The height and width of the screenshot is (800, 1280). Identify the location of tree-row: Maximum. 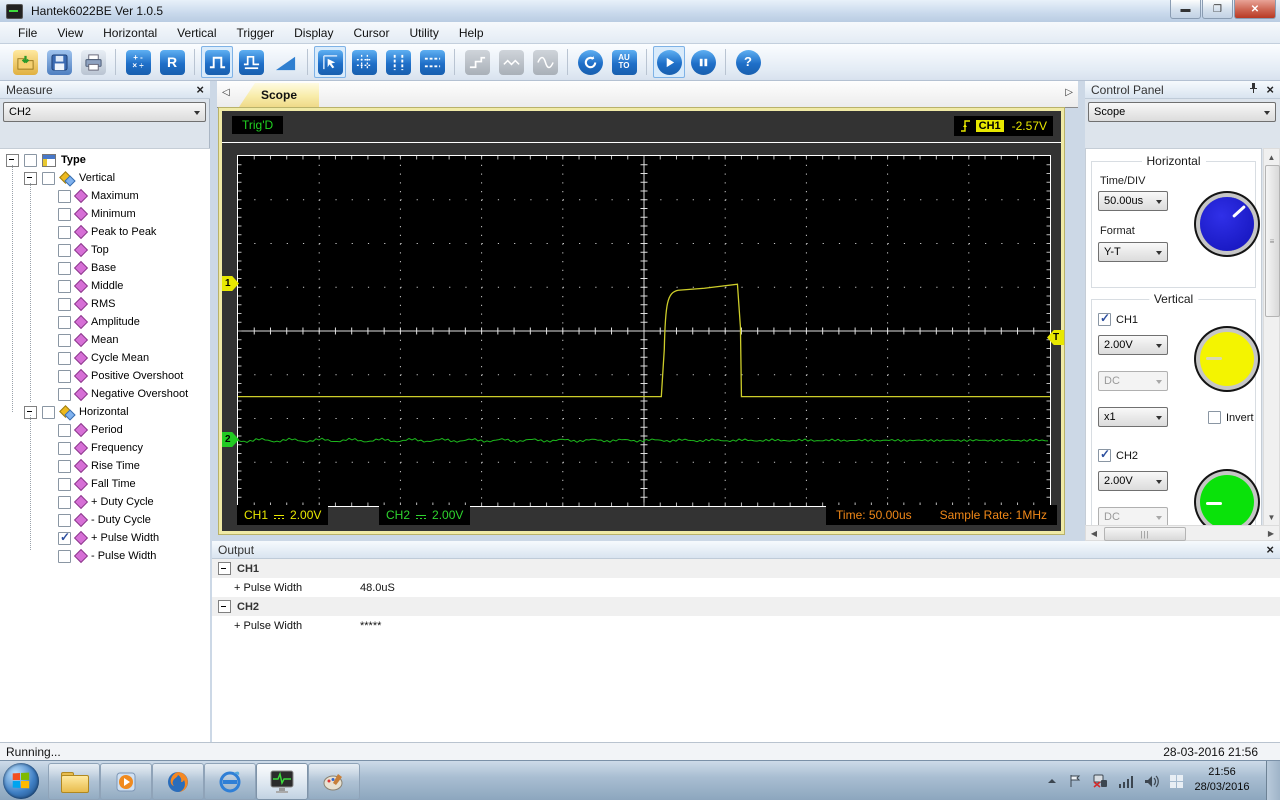
(105, 196).